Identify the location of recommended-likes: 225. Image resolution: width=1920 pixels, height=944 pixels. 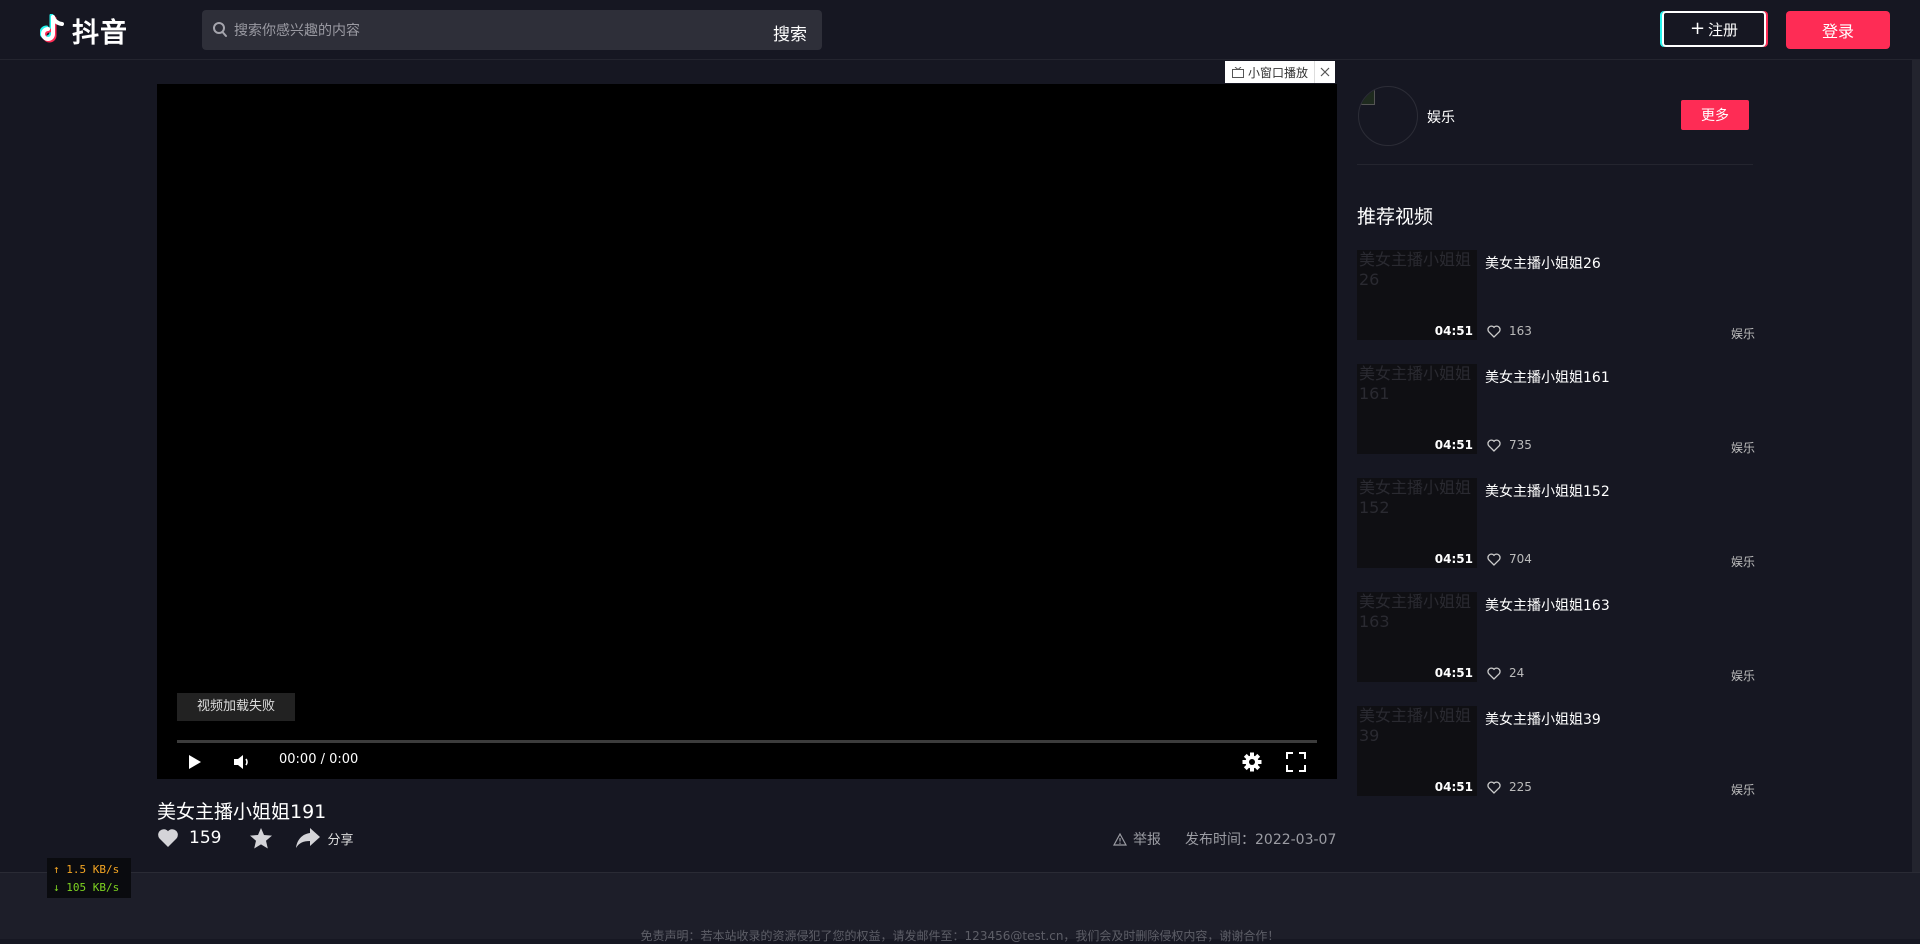
(1509, 787).